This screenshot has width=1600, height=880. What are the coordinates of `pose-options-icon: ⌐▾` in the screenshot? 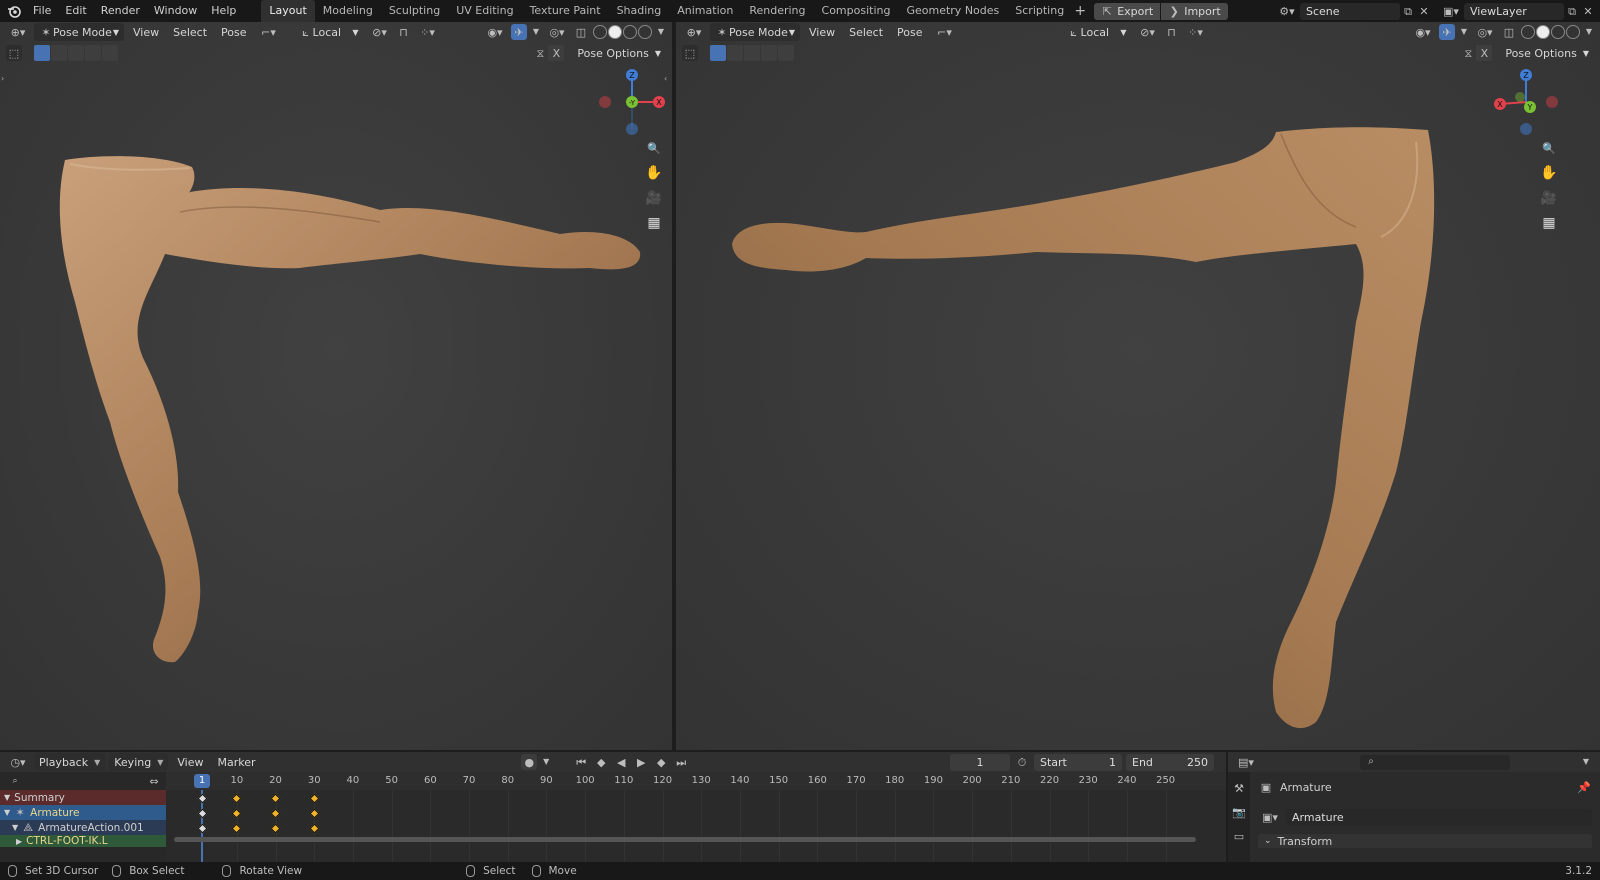 It's located at (945, 32).